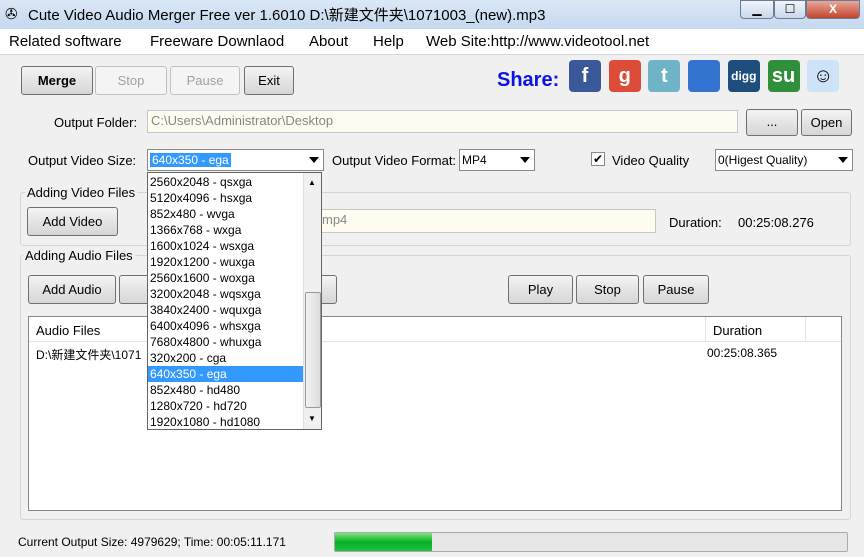  Describe the element at coordinates (225, 246) in the screenshot. I see `dropdown-option: 1600x1024 - wsxga` at that location.